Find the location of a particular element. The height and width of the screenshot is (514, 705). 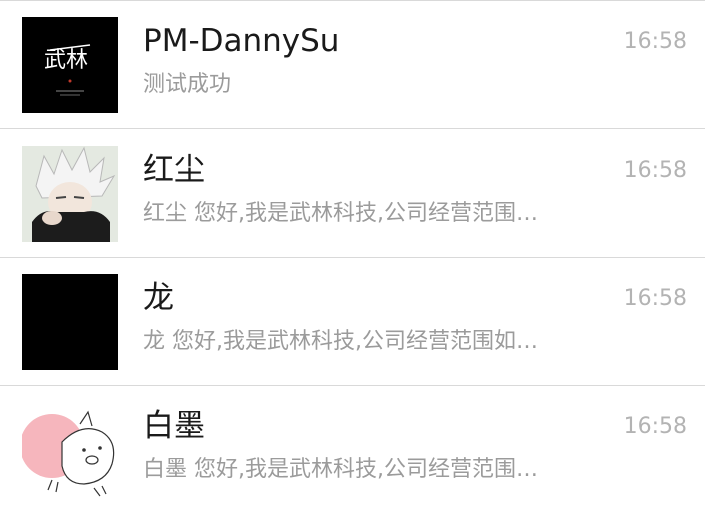

avatar-logo-text: 武林 is located at coordinates (66, 60).